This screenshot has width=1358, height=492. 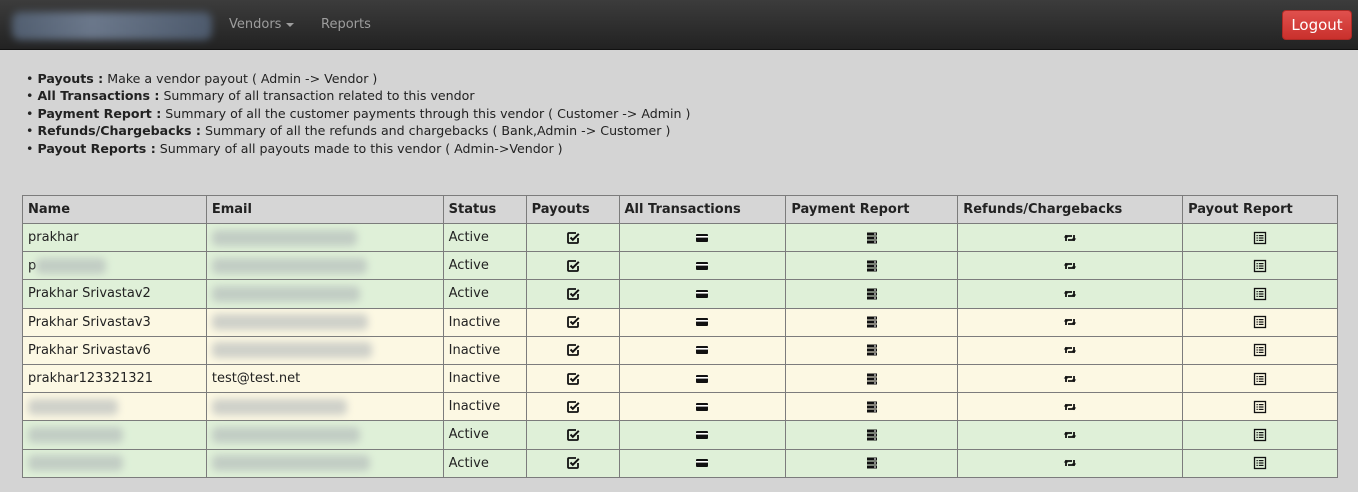 What do you see at coordinates (324, 209) in the screenshot?
I see `column-header: Email` at bounding box center [324, 209].